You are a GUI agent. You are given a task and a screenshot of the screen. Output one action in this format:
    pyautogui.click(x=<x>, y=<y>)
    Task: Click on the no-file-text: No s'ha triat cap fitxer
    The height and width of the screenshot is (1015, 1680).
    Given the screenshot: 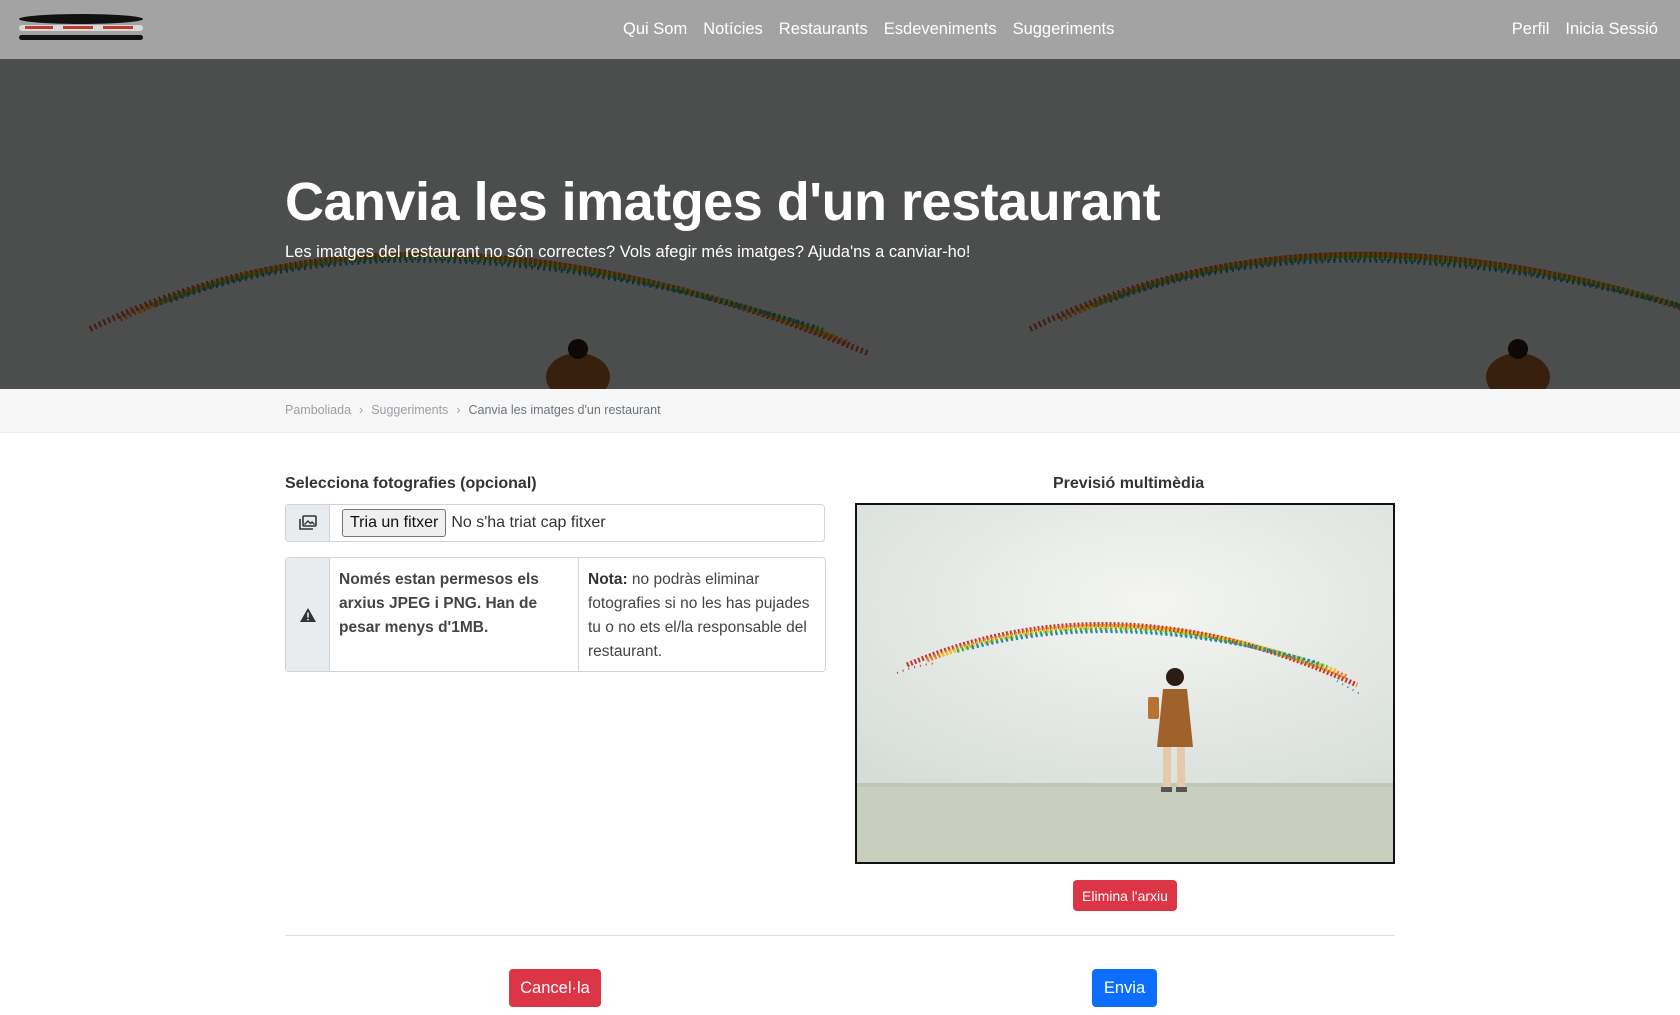 What is the action you would take?
    pyautogui.click(x=528, y=522)
    